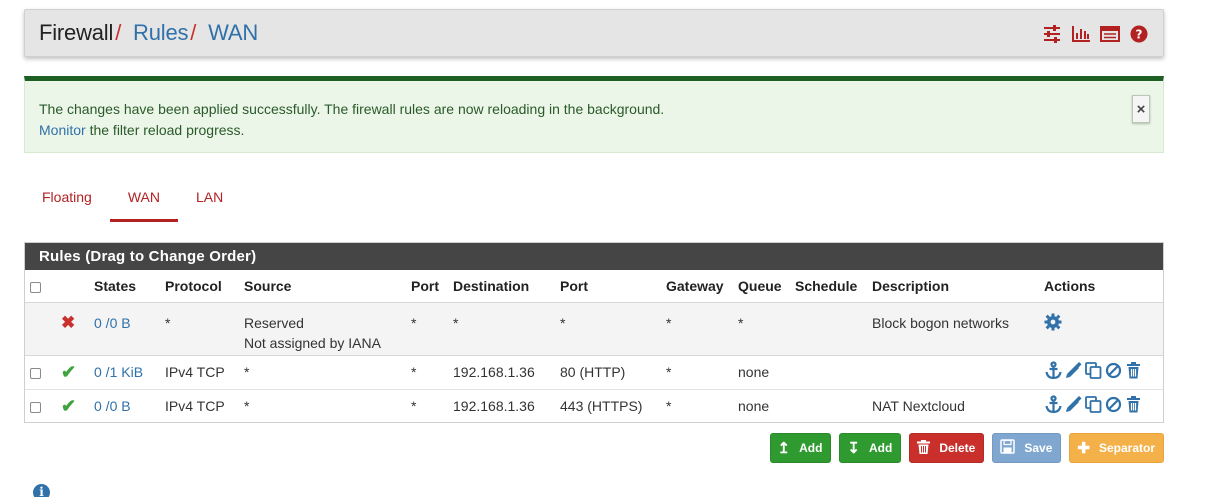  I want to click on cell-description: Block bogon networks, so click(940, 322).